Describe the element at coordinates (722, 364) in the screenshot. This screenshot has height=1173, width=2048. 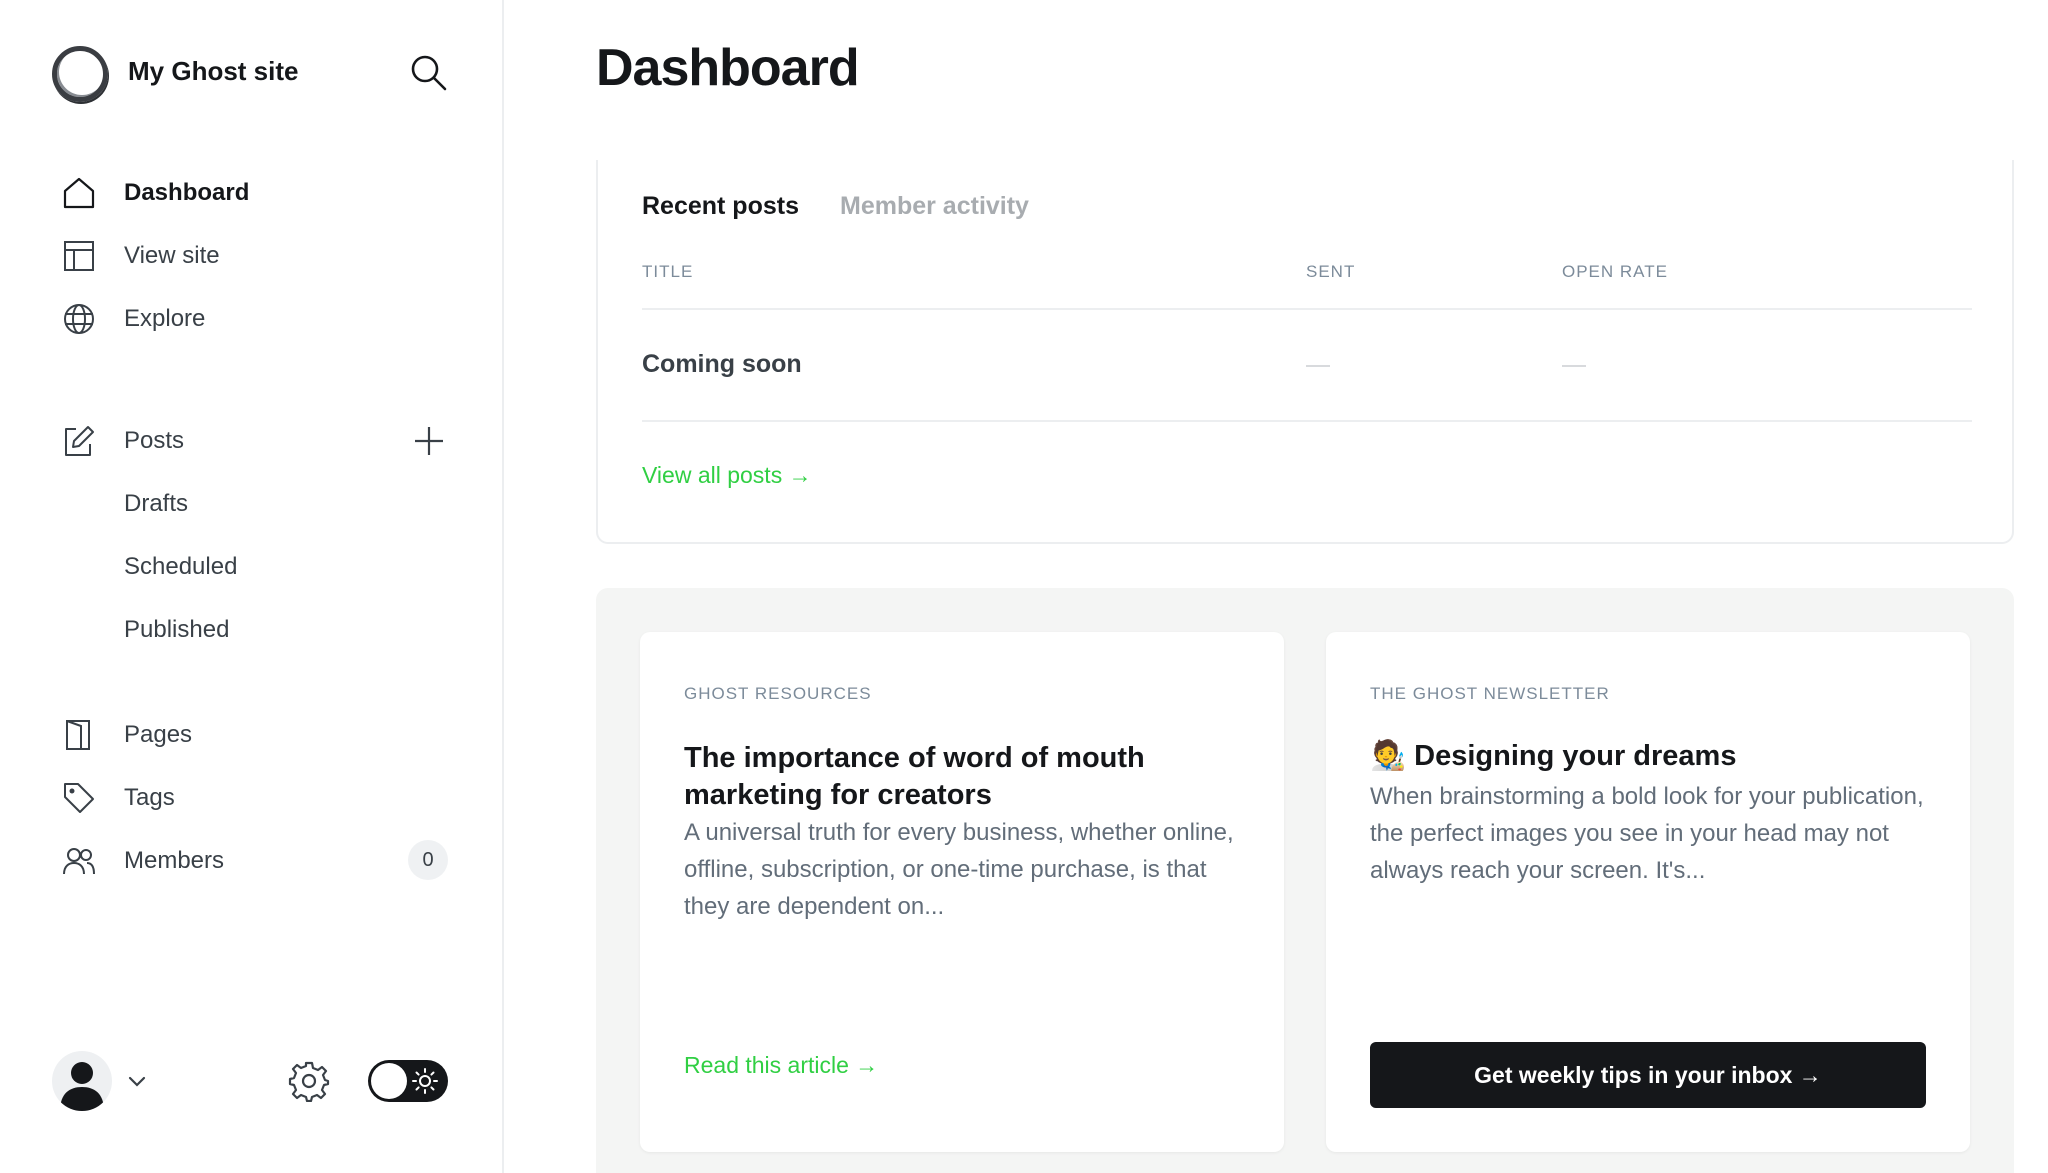
I see `post-title: Coming soon` at that location.